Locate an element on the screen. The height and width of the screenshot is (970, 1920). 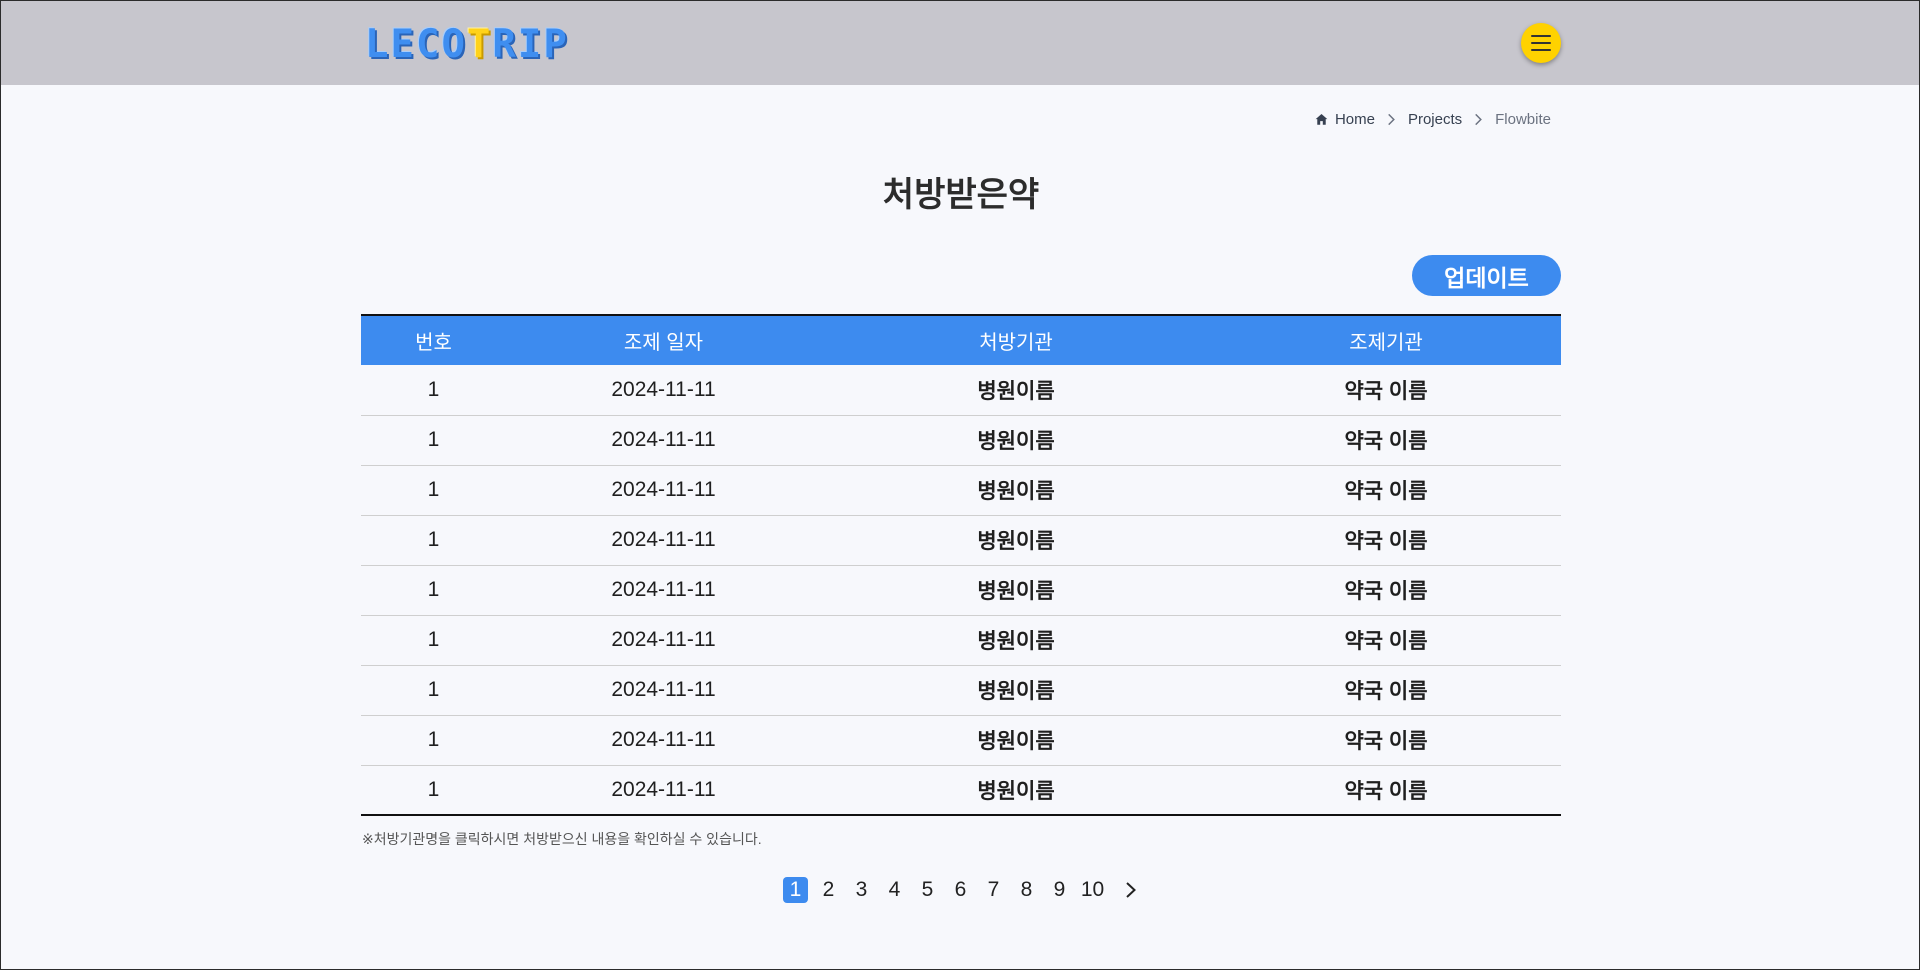
column-header-number: 번호 is located at coordinates (433, 340).